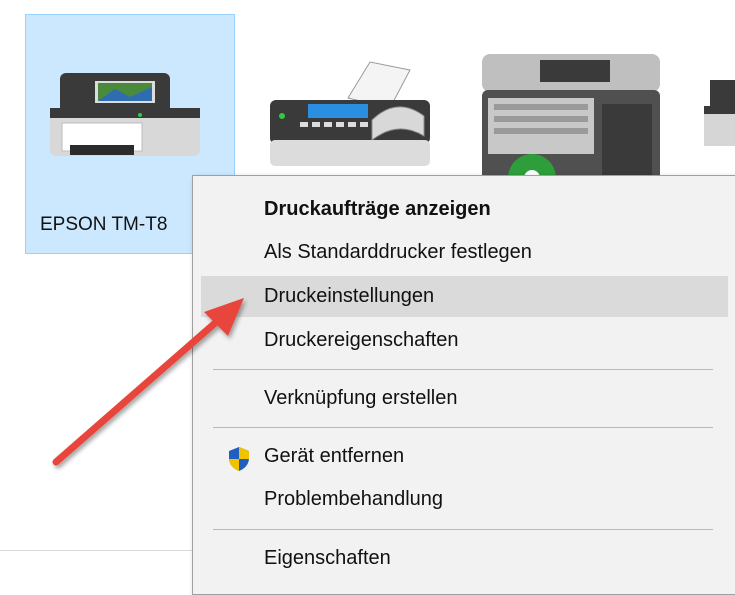  I want to click on menu-item-geraet-entfernen: Gerät entfernen, so click(464, 456).